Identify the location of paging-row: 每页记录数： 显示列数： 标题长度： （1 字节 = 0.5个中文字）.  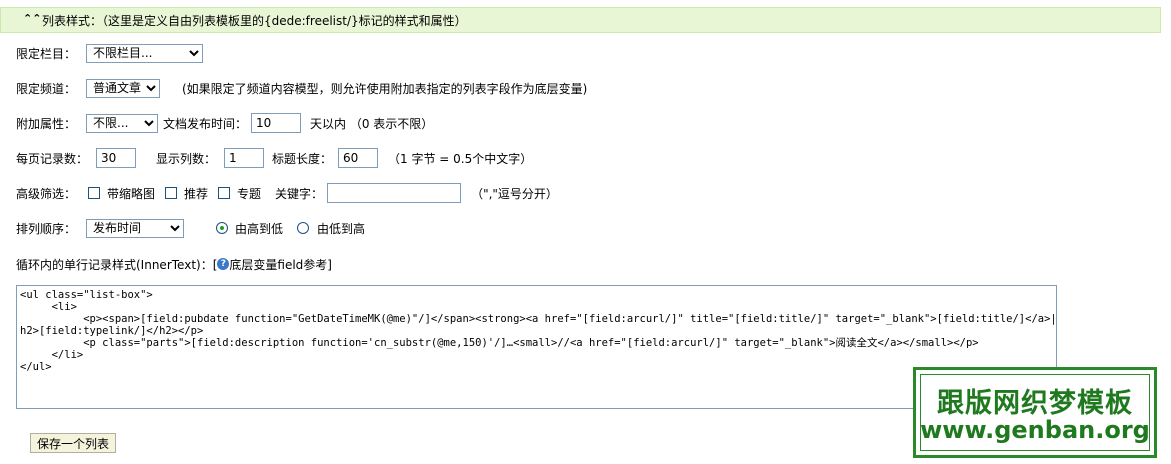
(274, 158).